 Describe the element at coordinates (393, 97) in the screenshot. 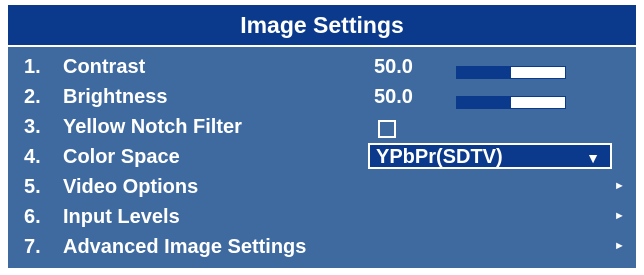

I see `brightness-value: 50.0` at that location.